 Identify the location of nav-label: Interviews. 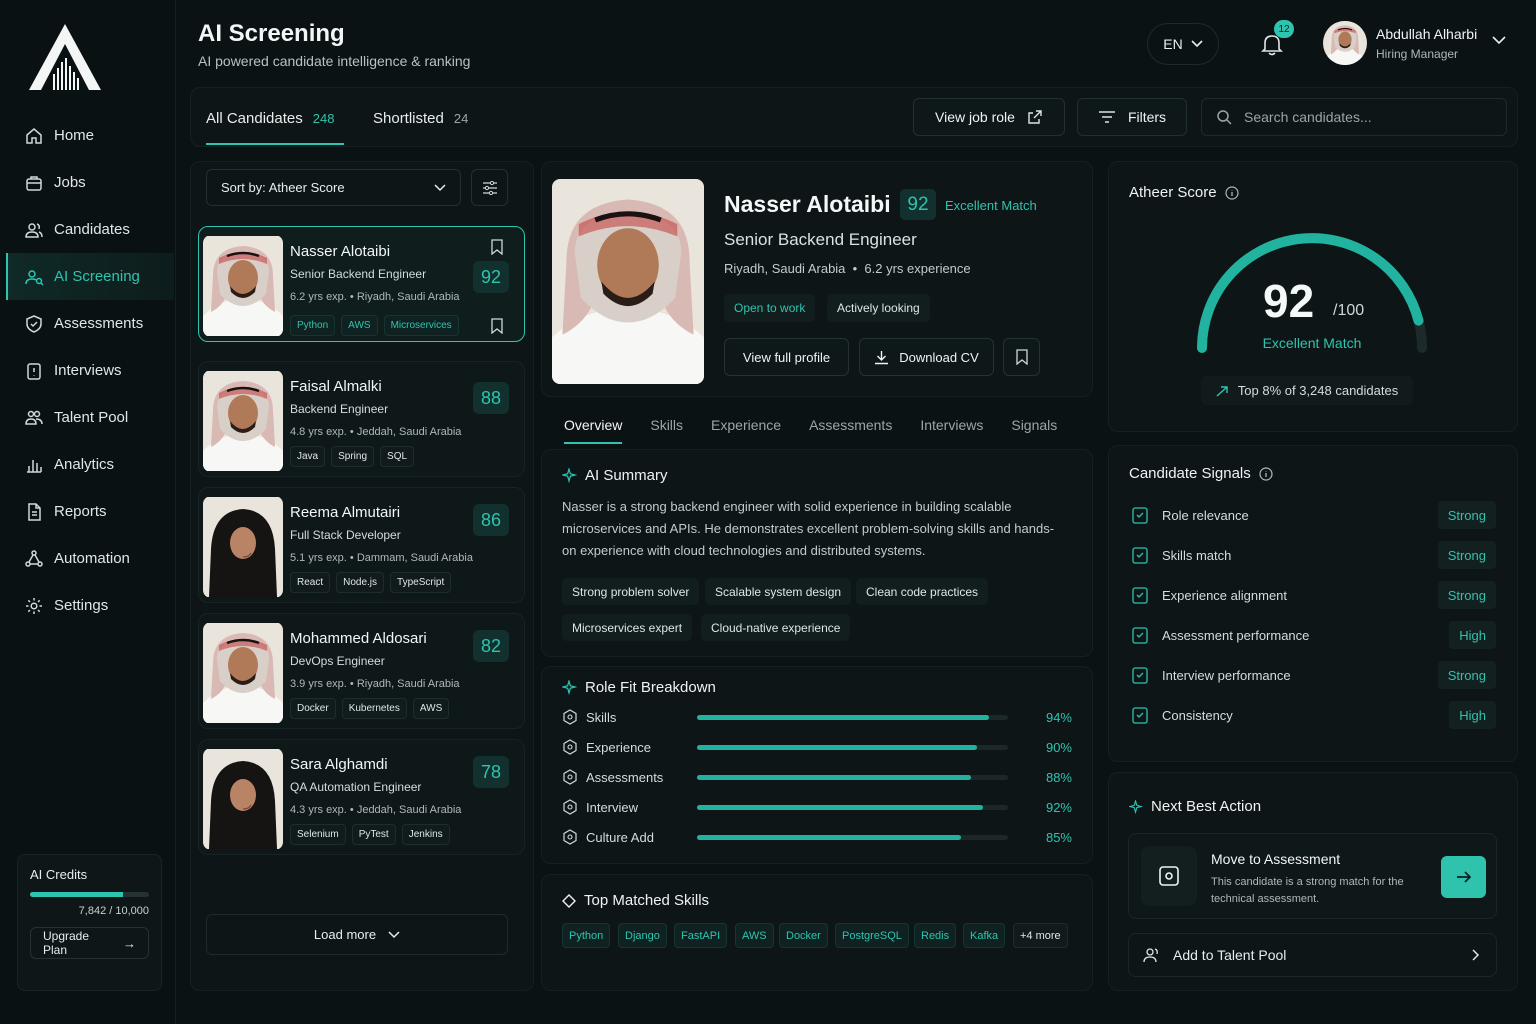
(88, 370).